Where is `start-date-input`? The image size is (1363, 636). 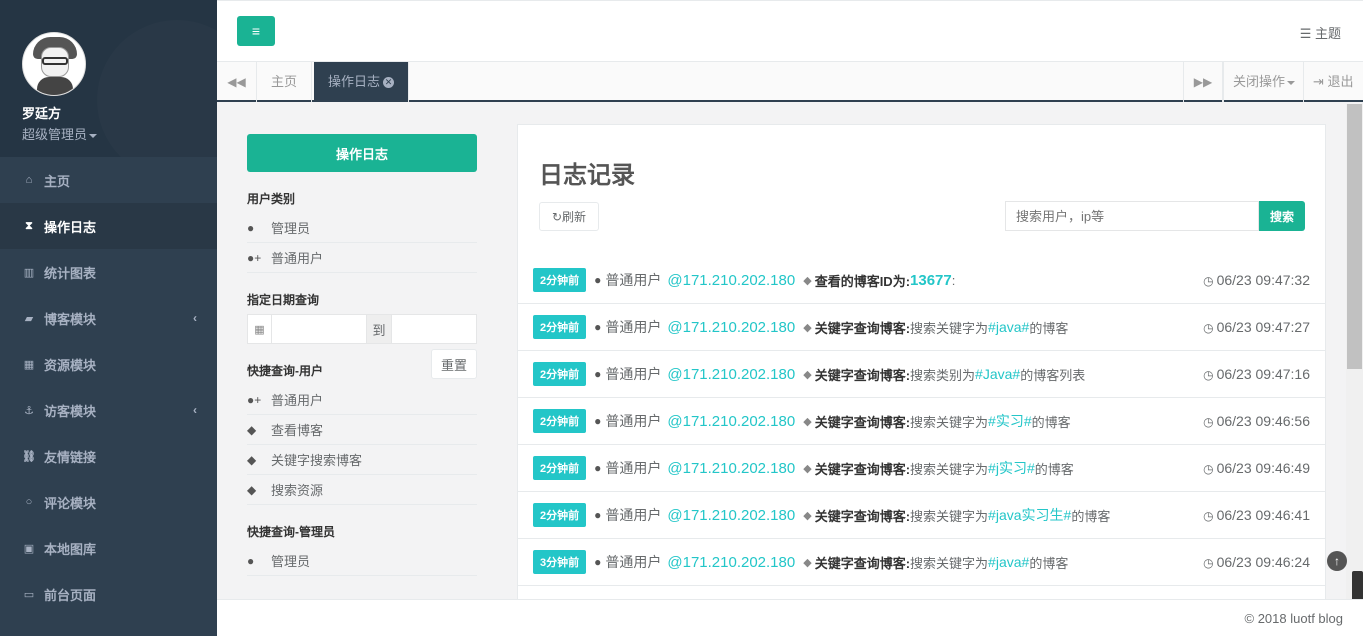
start-date-input is located at coordinates (319, 329).